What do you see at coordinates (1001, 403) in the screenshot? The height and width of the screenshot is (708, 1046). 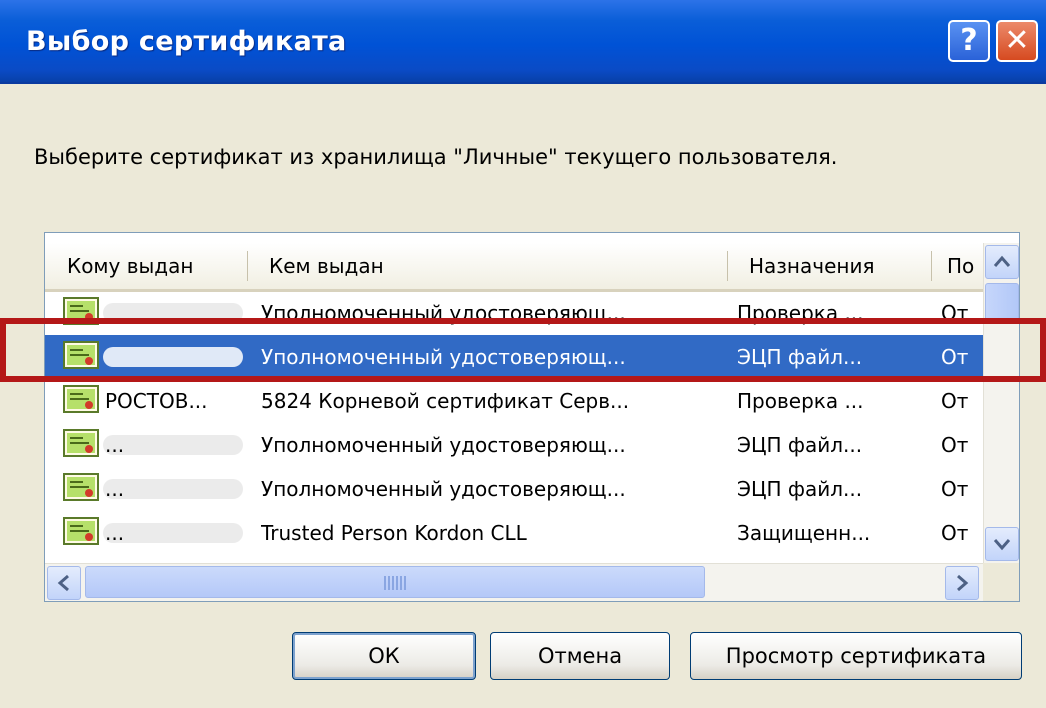 I see `vertical-scrollbar` at bounding box center [1001, 403].